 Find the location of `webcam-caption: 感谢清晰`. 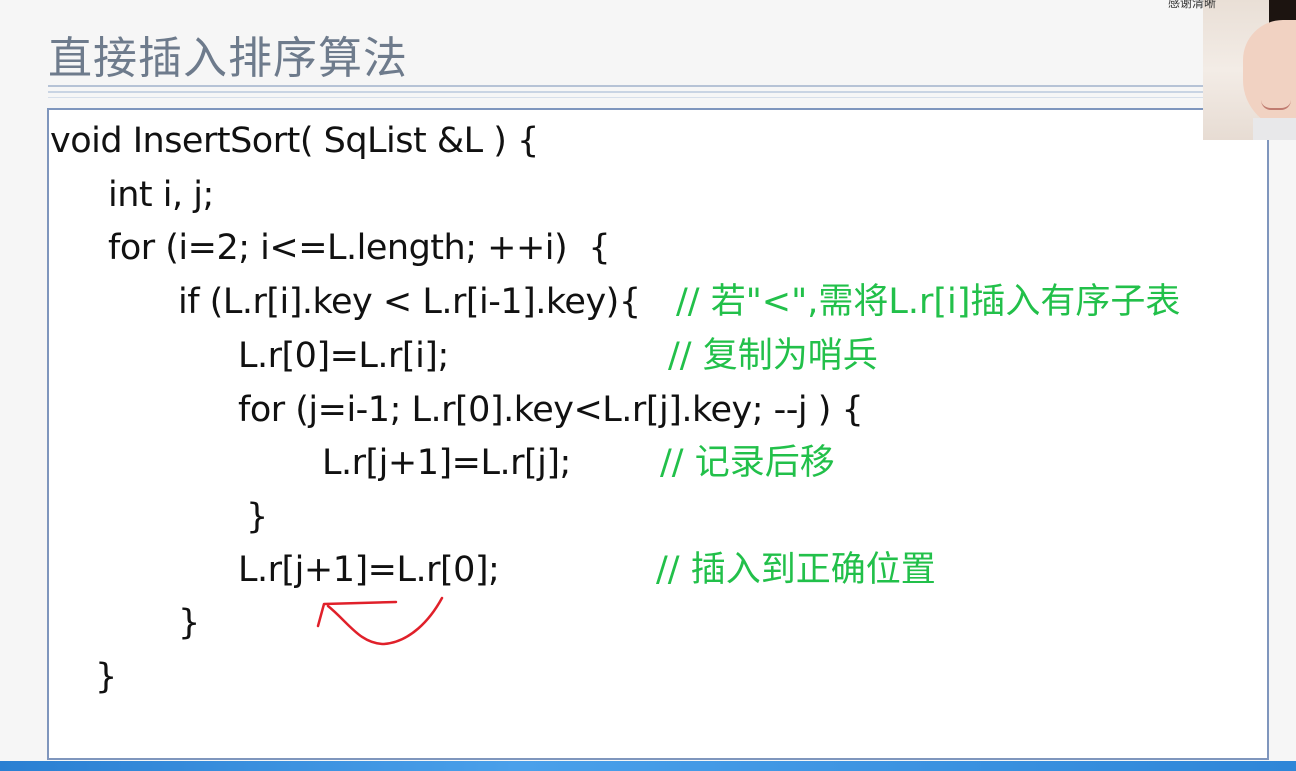

webcam-caption: 感谢清晰 is located at coordinates (1192, 5).